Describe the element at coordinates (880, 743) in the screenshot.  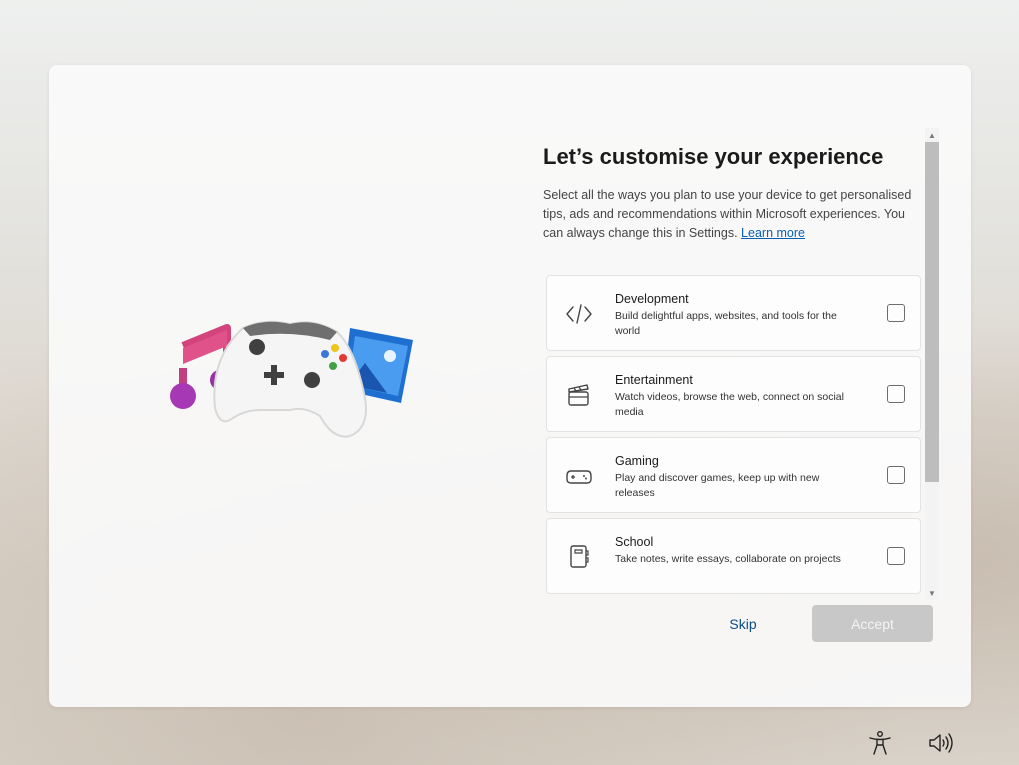
I see `accessibility-icon` at that location.